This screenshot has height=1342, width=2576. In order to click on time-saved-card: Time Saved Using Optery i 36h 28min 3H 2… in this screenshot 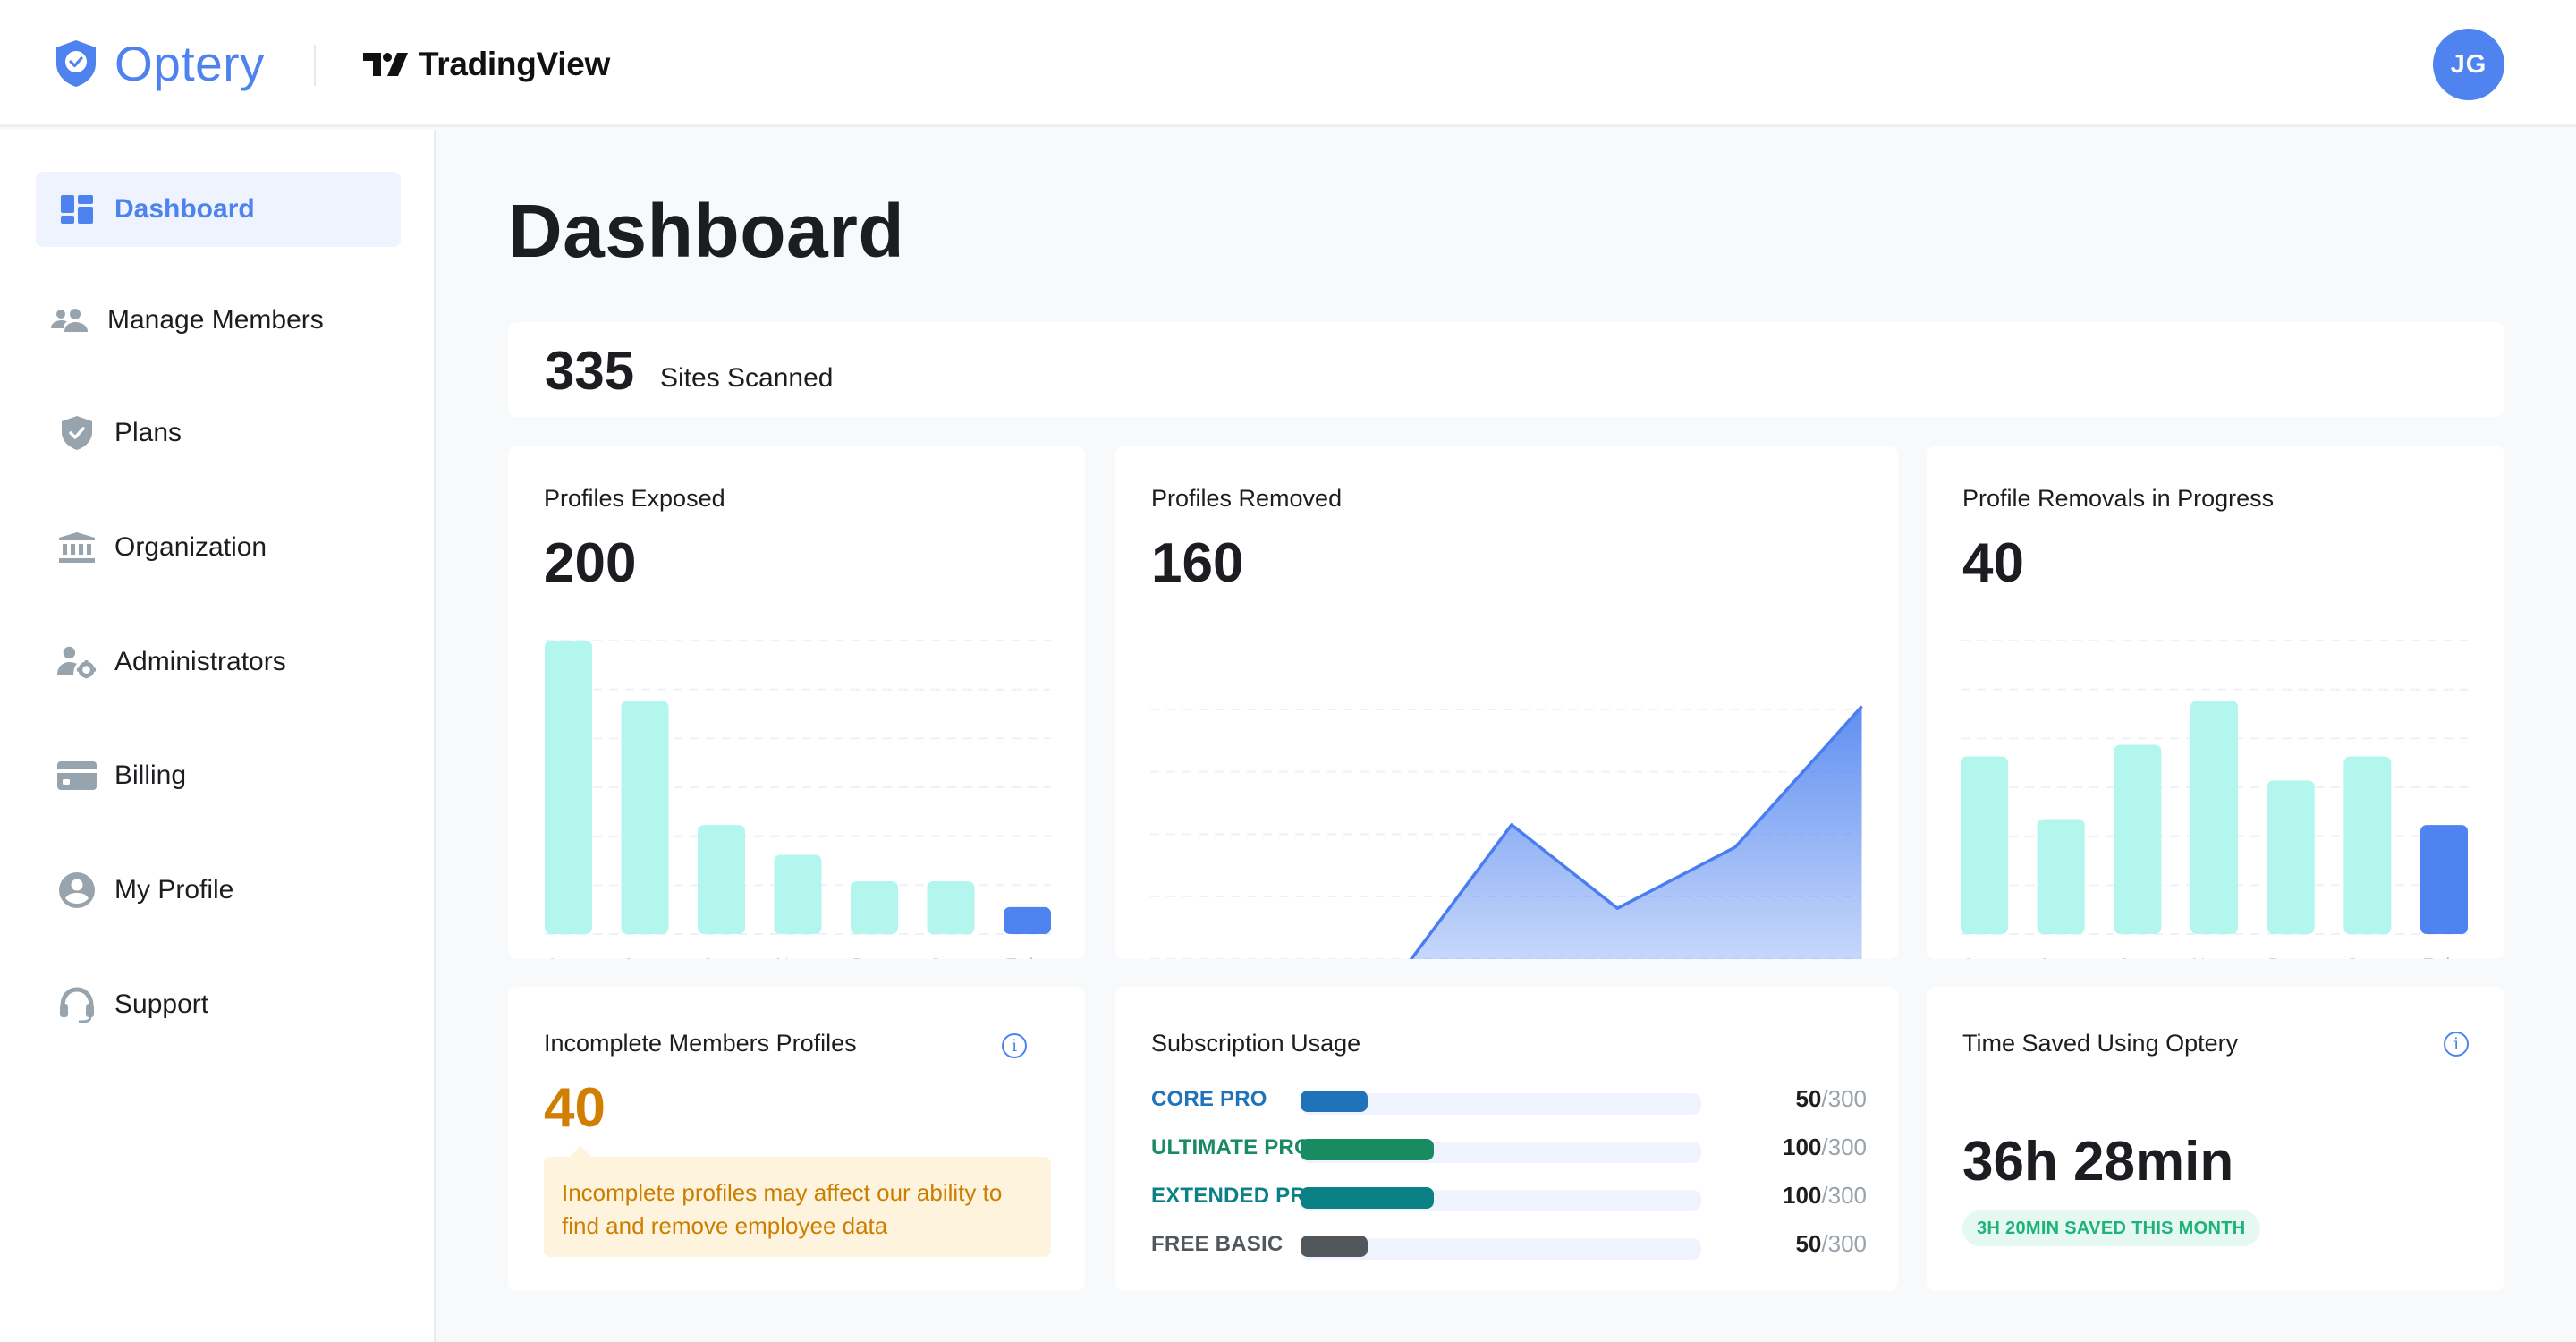, I will do `click(2215, 1139)`.